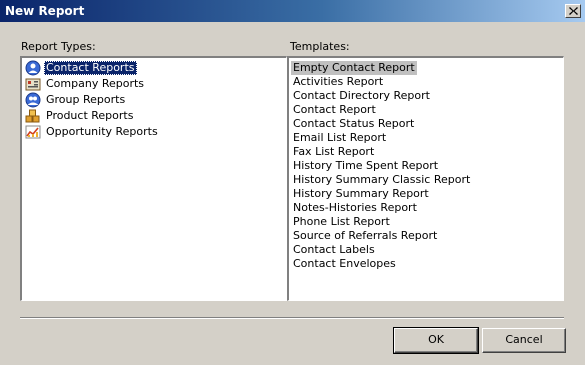 The image size is (585, 365). I want to click on report-type-label: Product Reports, so click(90, 115).